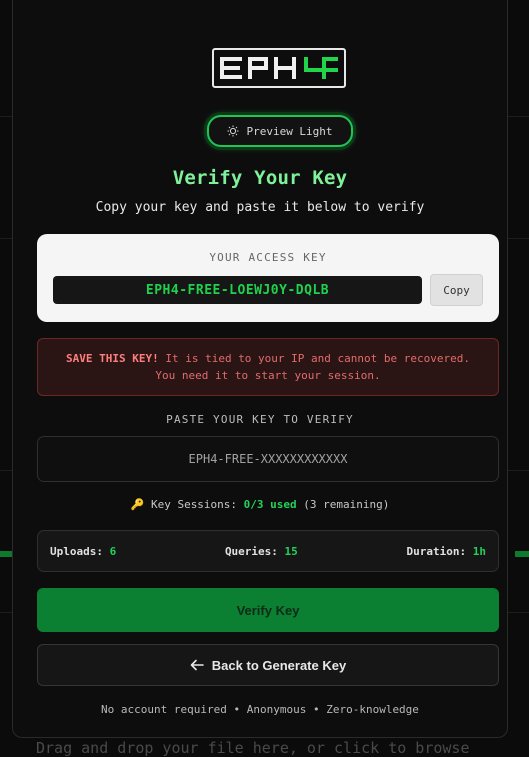 This screenshot has height=757, width=529. I want to click on back-button-label: Back to Generate Key, so click(279, 665).